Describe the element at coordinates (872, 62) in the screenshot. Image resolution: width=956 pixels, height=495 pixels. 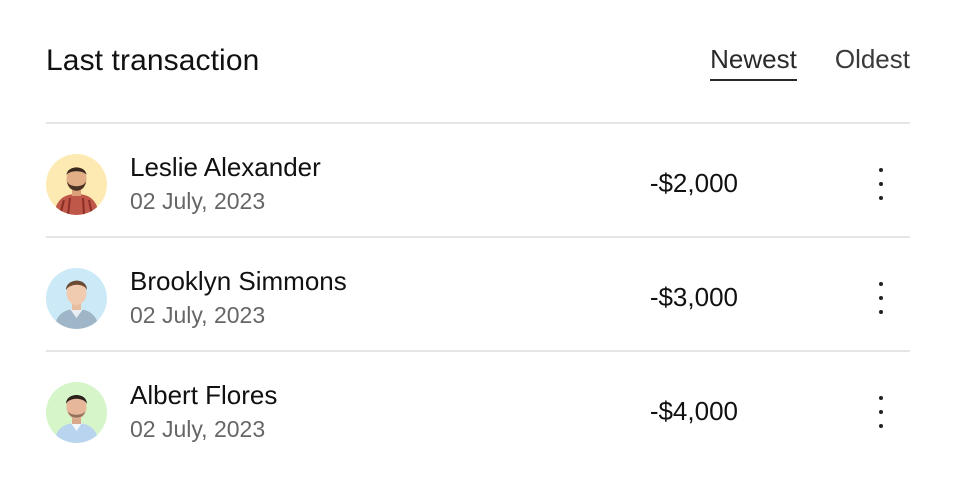
I see `tab-oldest: Oldest` at that location.